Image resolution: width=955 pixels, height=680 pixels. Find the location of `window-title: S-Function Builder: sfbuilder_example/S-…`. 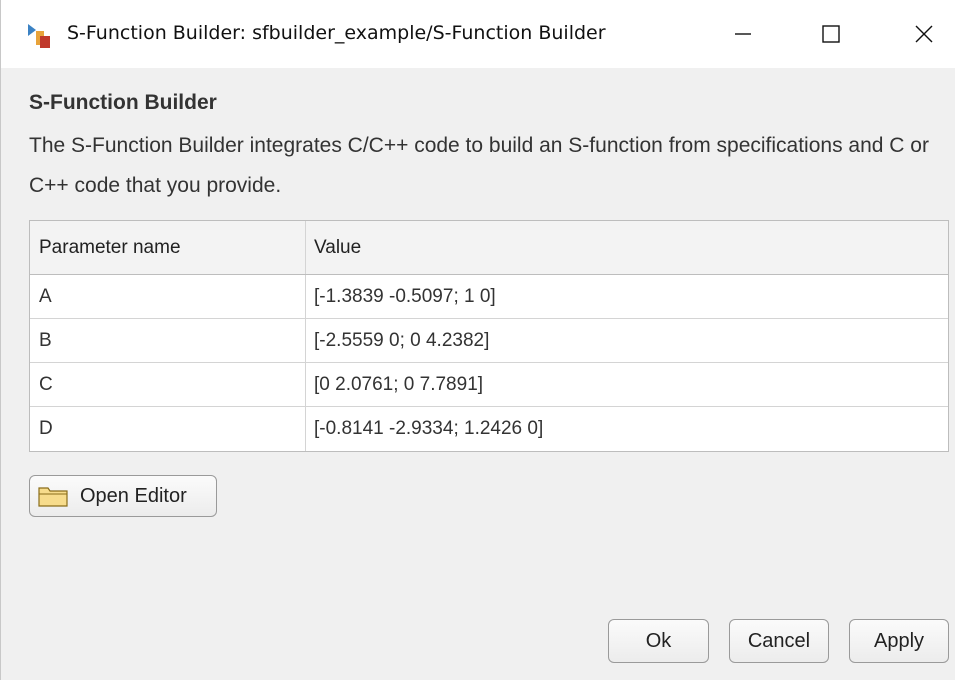

window-title: S-Function Builder: sfbuilder_example/S-… is located at coordinates (336, 33).